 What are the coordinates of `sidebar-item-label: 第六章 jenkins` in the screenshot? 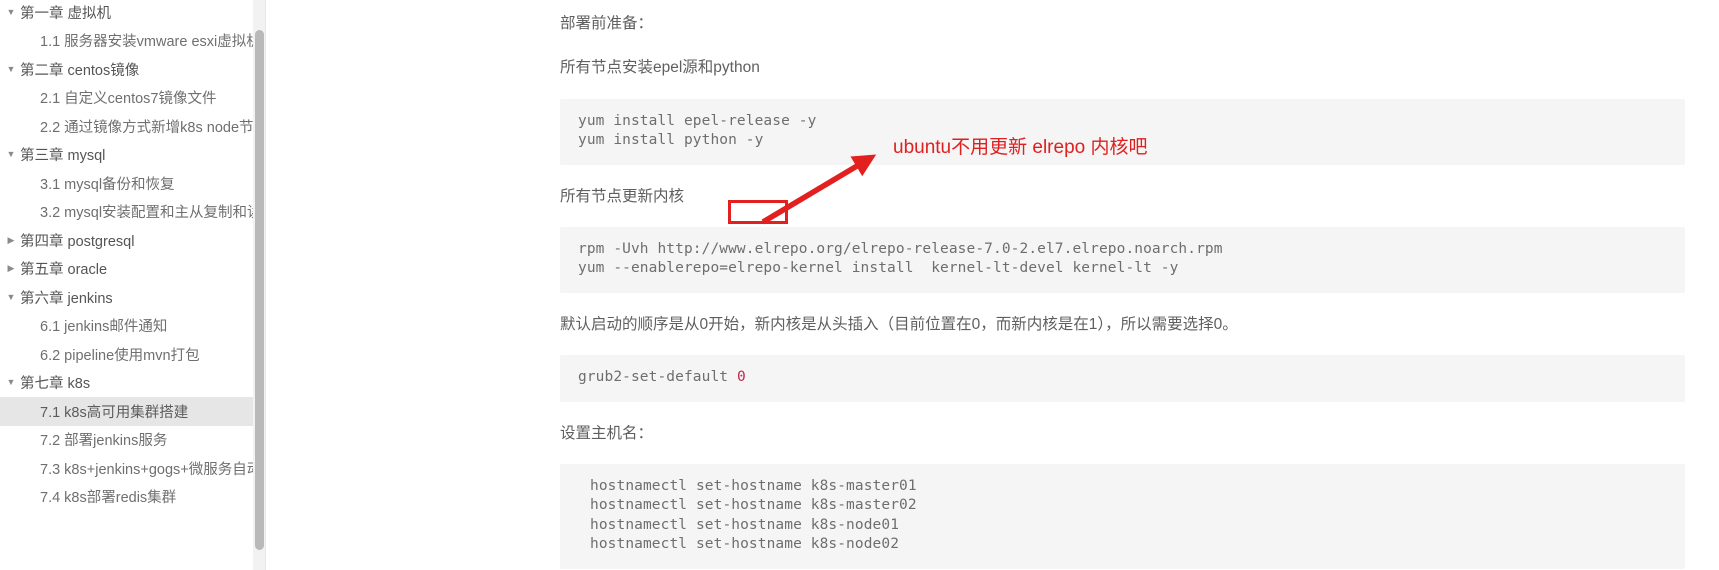 It's located at (66, 298).